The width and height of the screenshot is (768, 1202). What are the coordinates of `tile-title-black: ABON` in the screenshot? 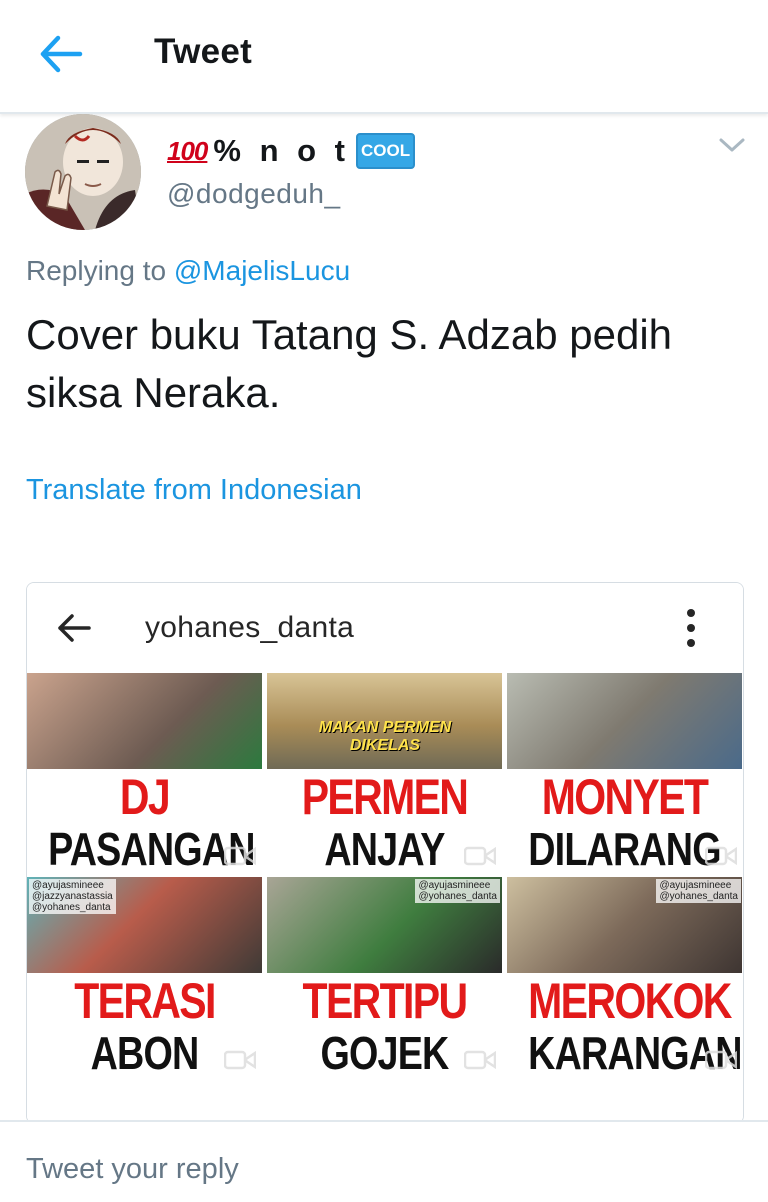 It's located at (145, 1052).